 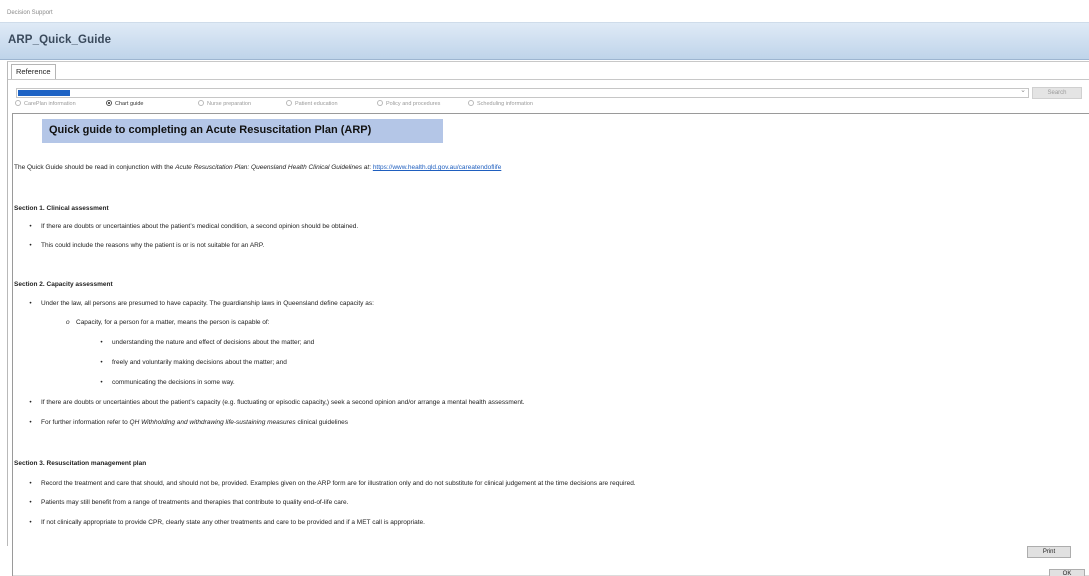 I want to click on tab-reference: Reference, so click(x=33, y=71).